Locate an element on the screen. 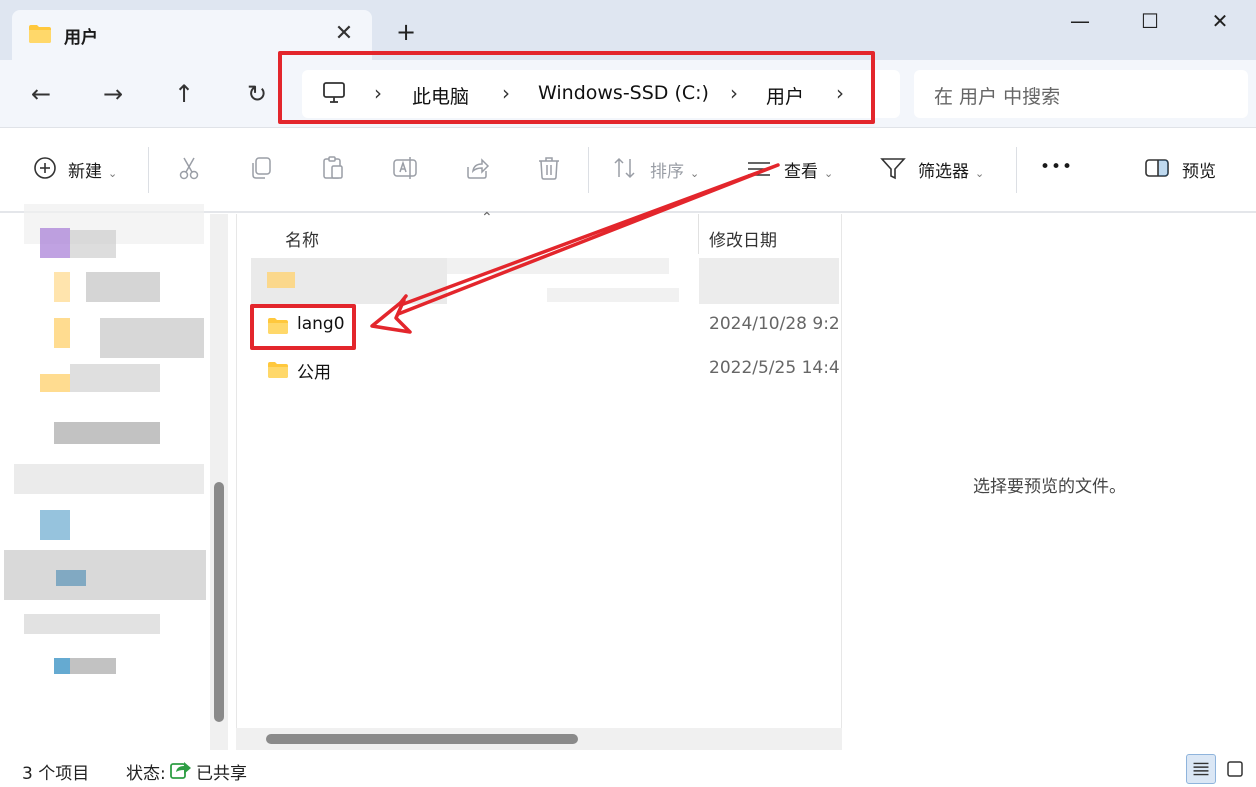 The image size is (1256, 787). up-button: ↑ is located at coordinates (184, 94).